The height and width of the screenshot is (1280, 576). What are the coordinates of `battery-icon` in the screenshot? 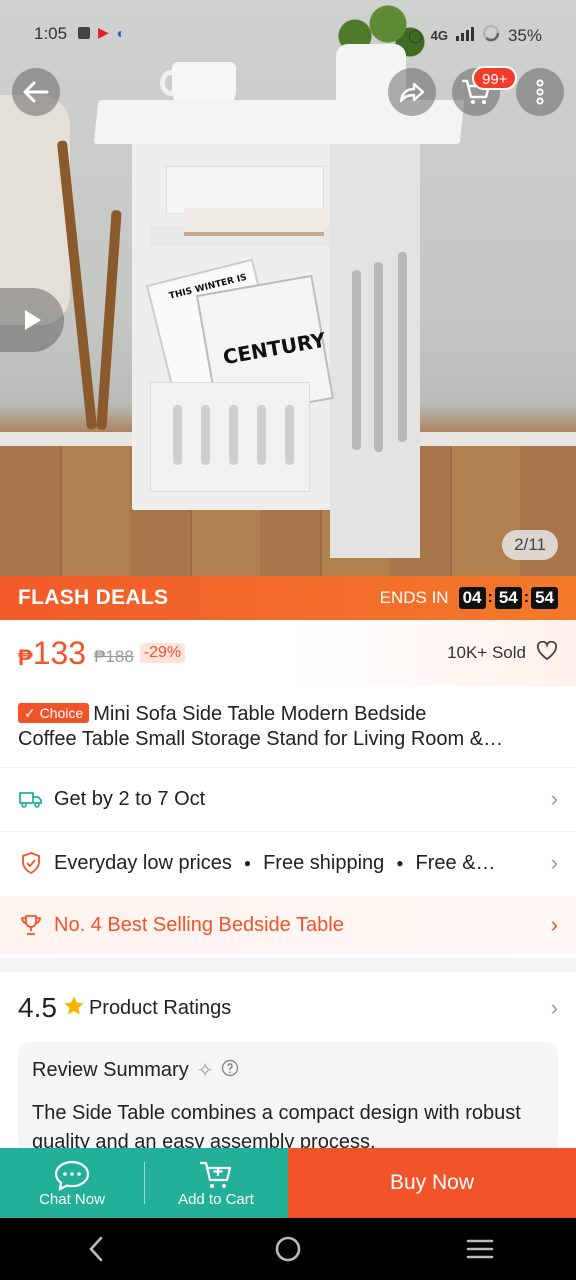 It's located at (491, 35).